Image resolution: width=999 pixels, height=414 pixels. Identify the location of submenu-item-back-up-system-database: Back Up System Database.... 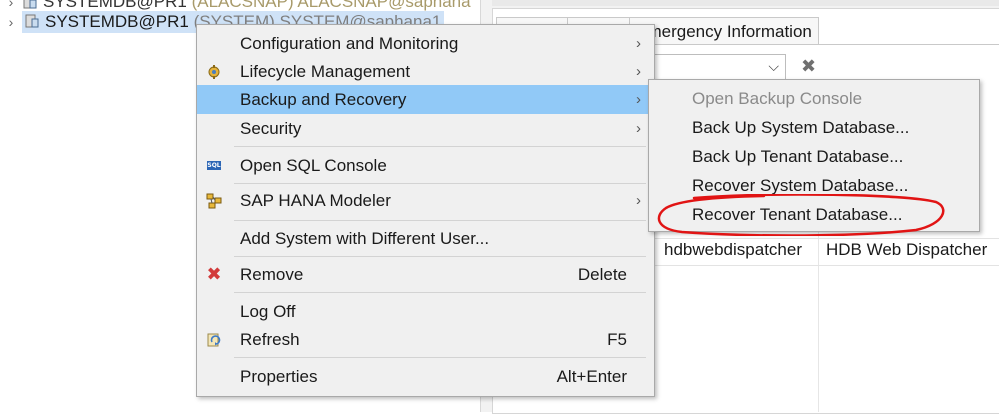
(800, 127).